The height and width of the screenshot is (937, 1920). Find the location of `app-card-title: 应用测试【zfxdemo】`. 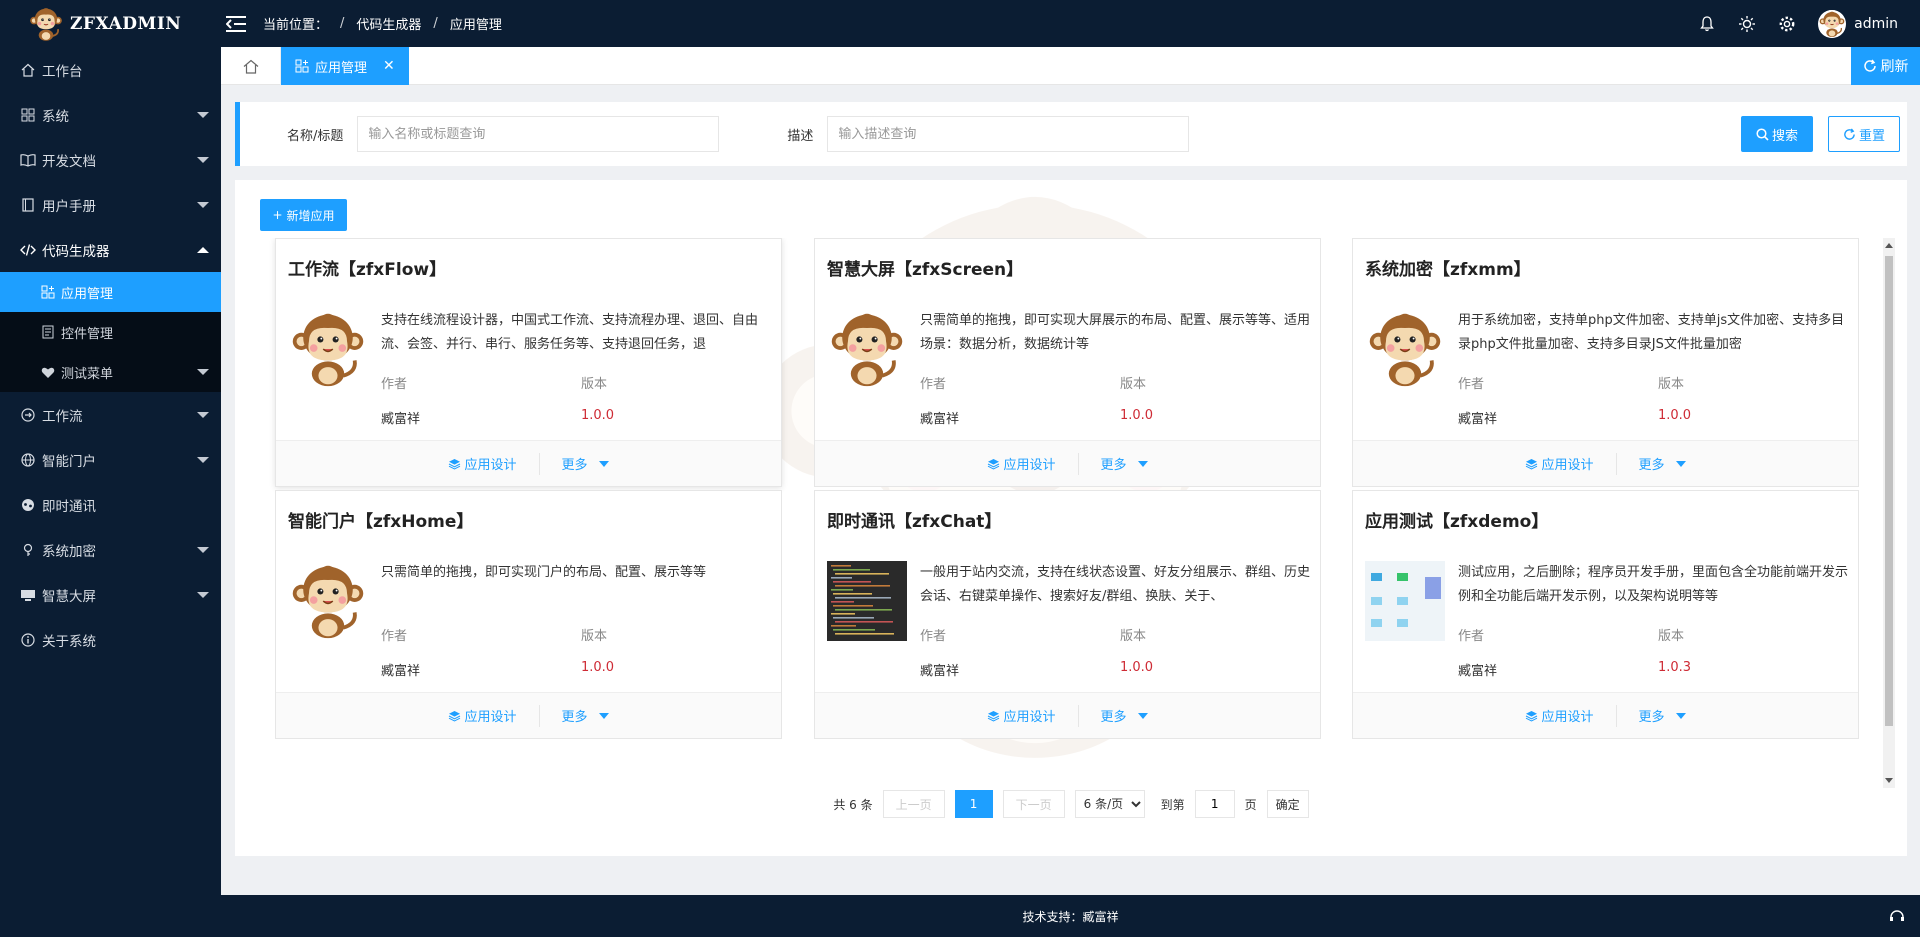

app-card-title: 应用测试【zfxdemo】 is located at coordinates (1456, 519).